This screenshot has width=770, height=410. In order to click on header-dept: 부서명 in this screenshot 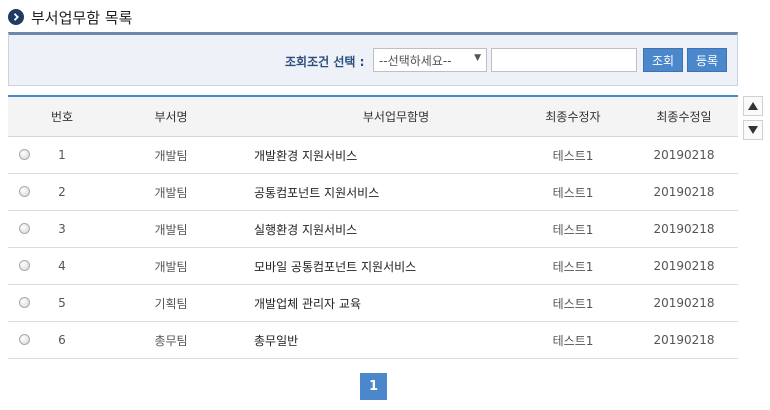, I will do `click(171, 117)`.